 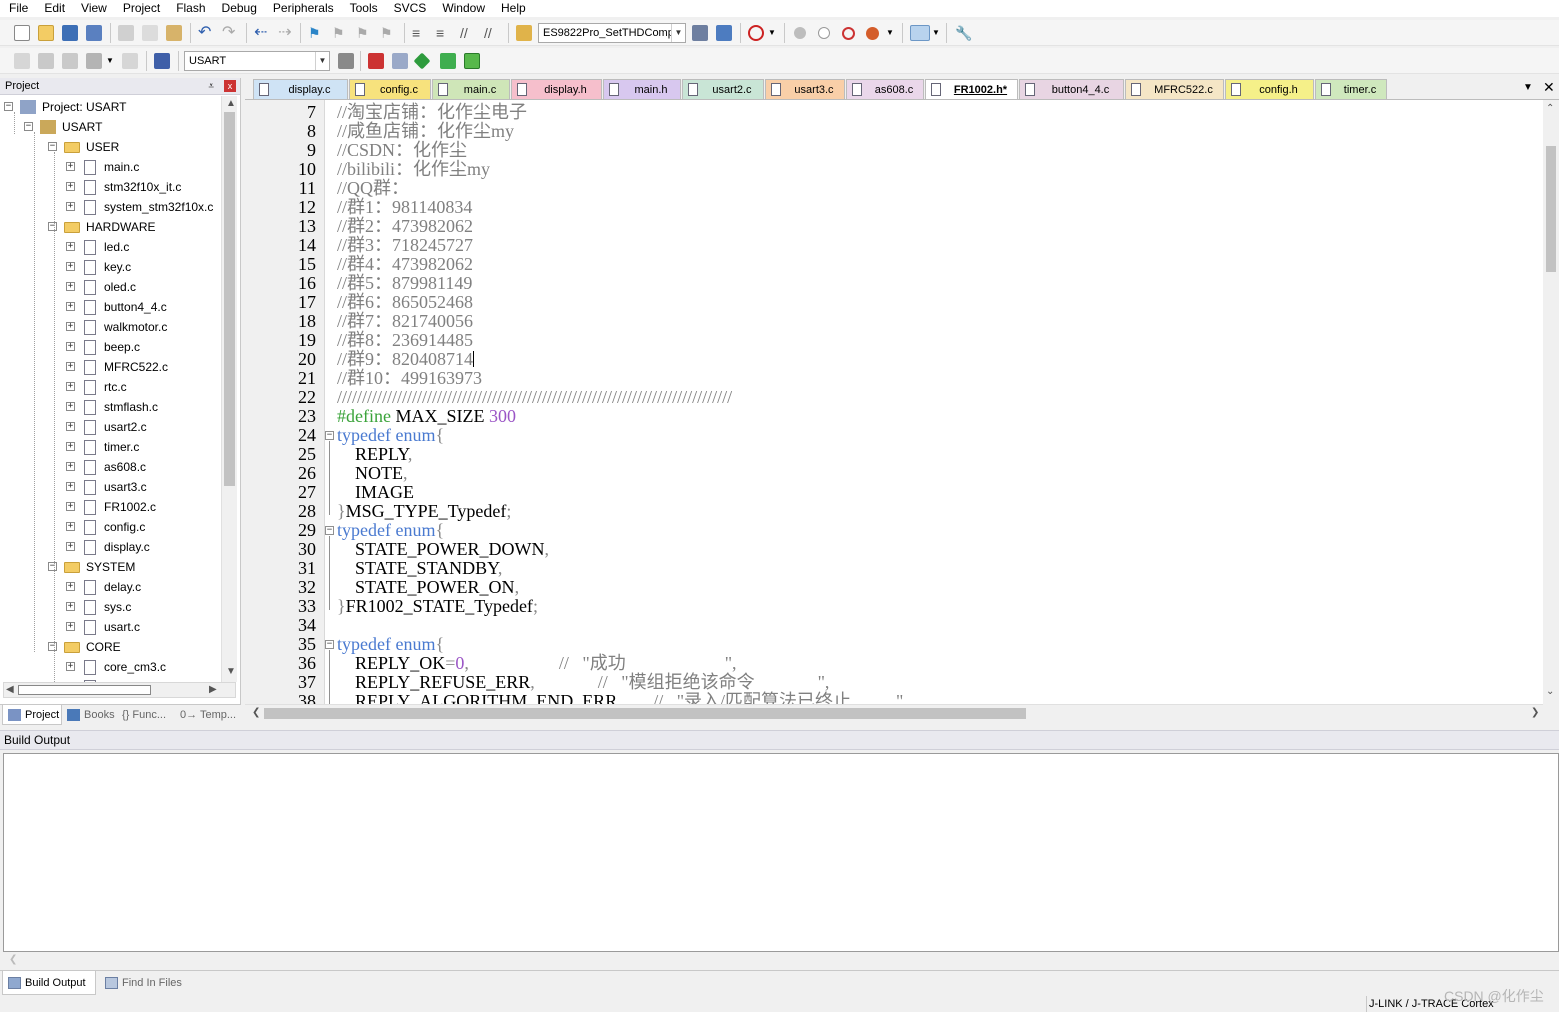 What do you see at coordinates (174, 33) in the screenshot?
I see `paste-icon` at bounding box center [174, 33].